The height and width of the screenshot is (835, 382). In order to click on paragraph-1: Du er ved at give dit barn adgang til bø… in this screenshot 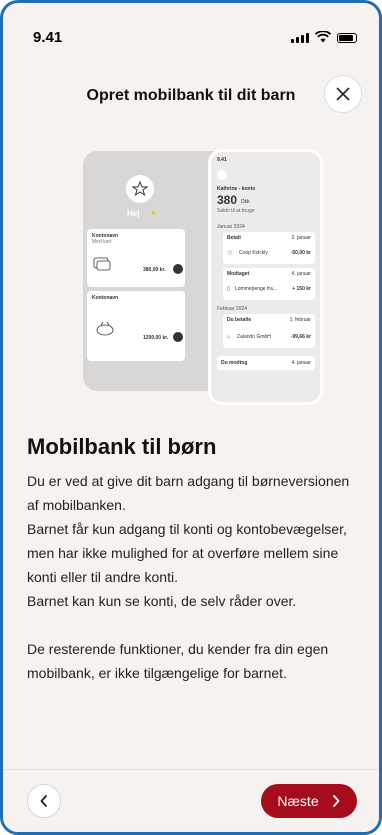, I will do `click(188, 493)`.